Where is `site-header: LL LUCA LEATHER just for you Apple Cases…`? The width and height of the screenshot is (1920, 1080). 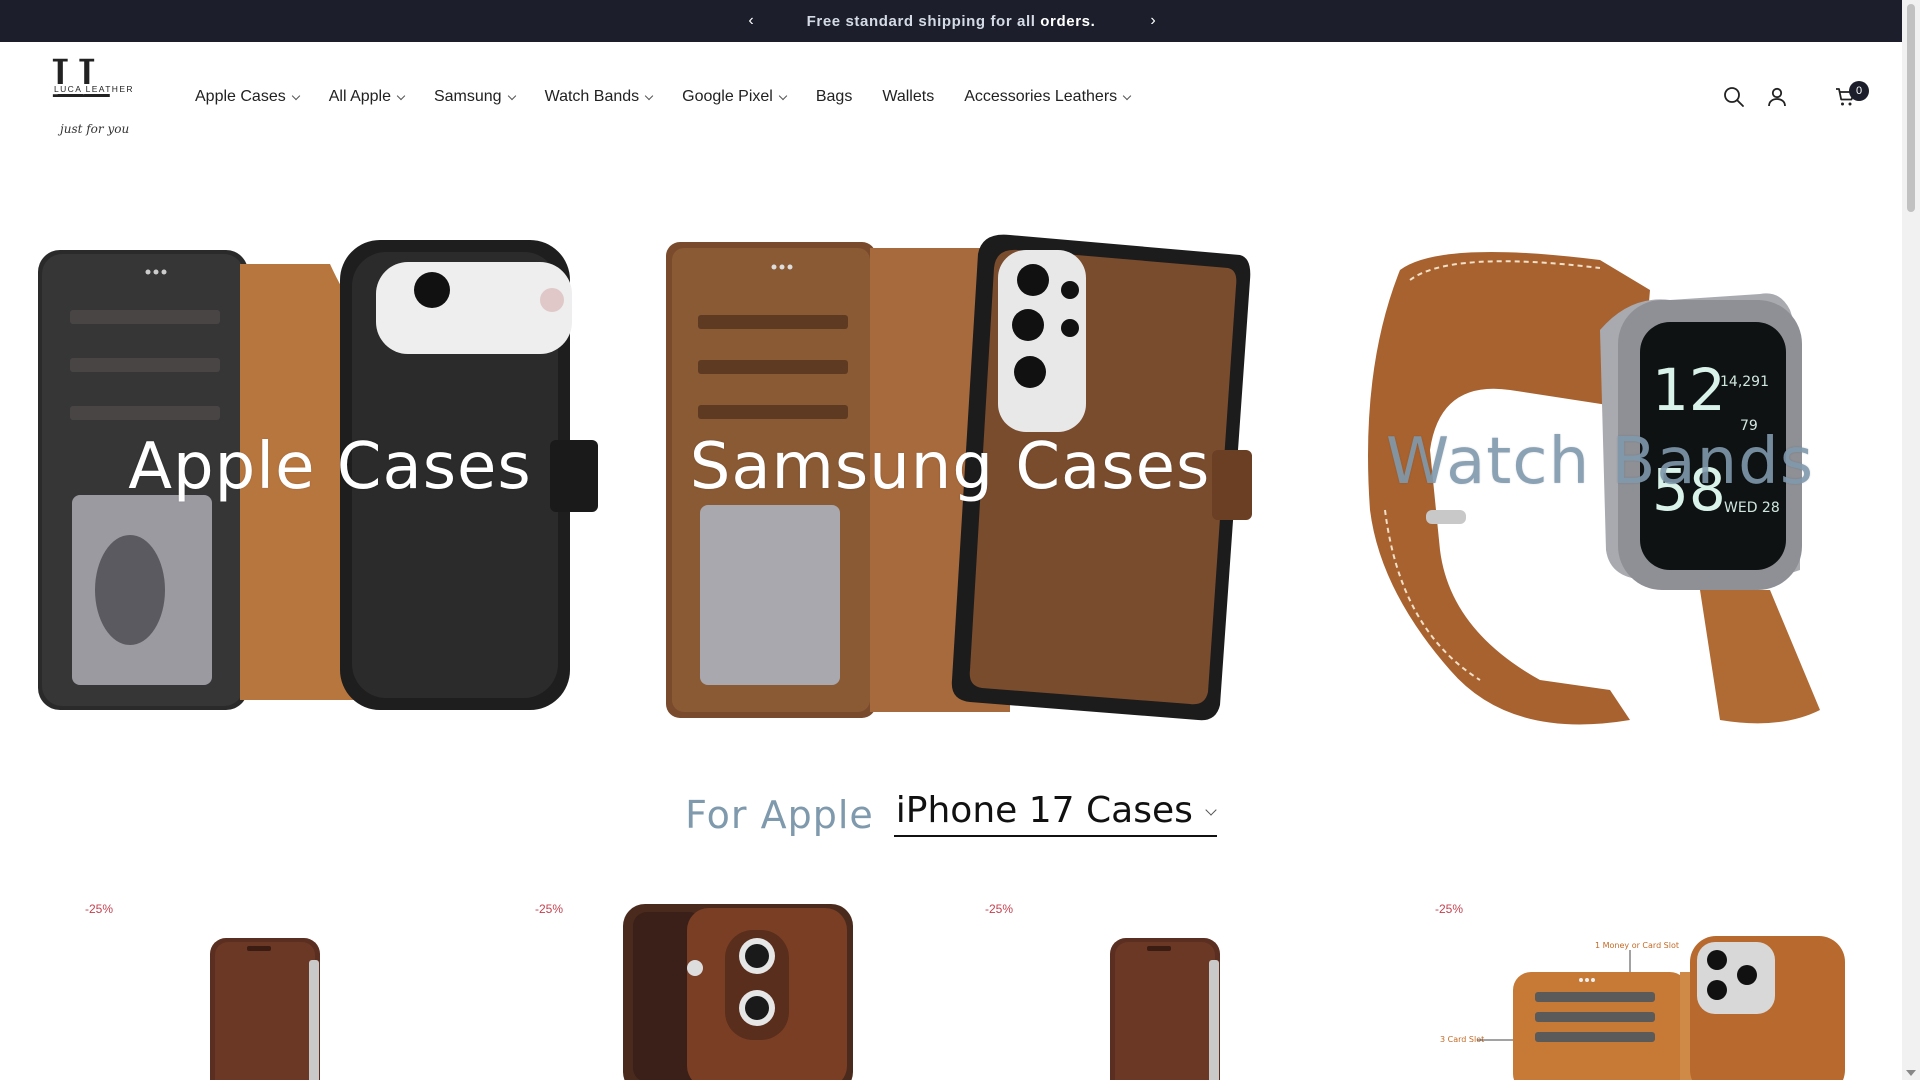 site-header: LL LUCA LEATHER just for you Apple Cases… is located at coordinates (951, 97).